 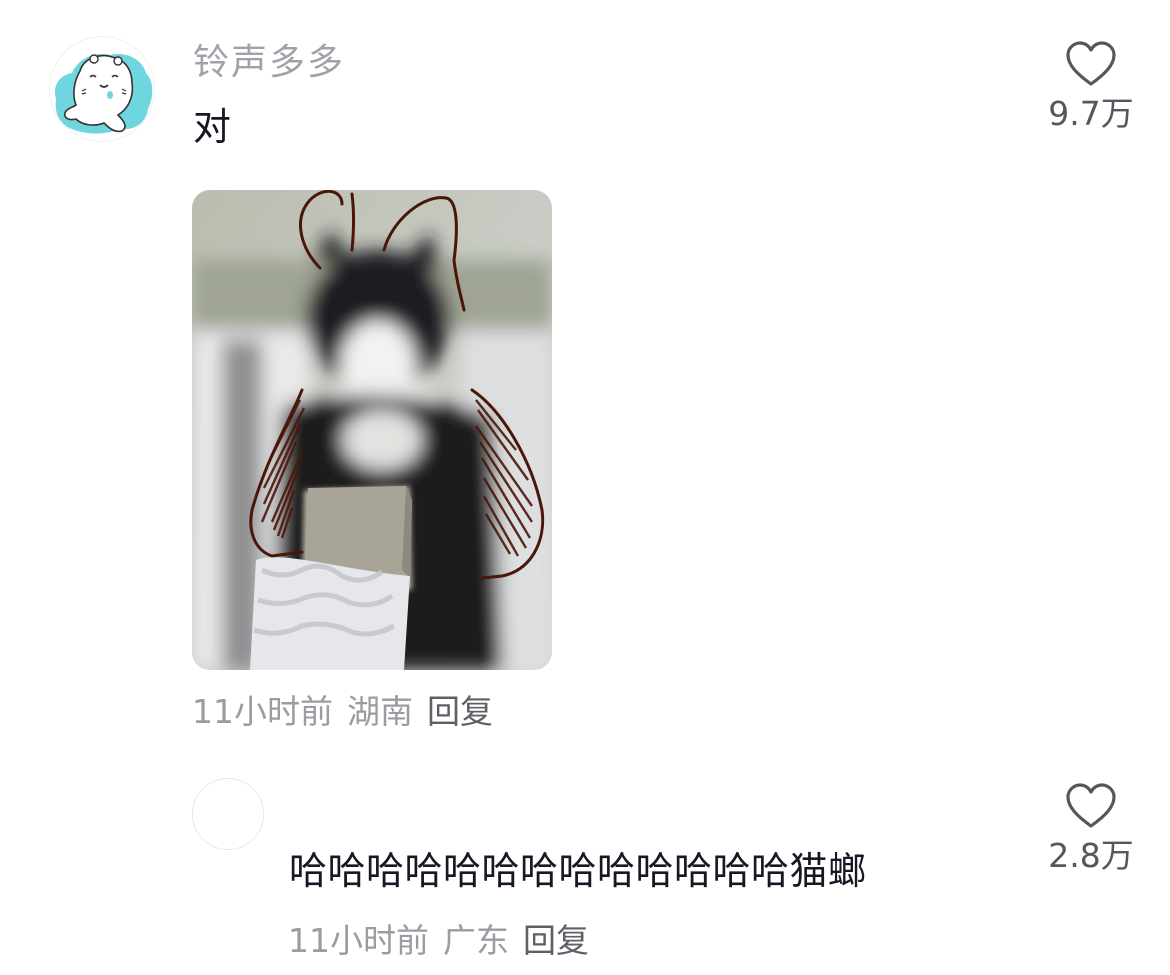 I want to click on user-avatar, so click(x=102, y=89).